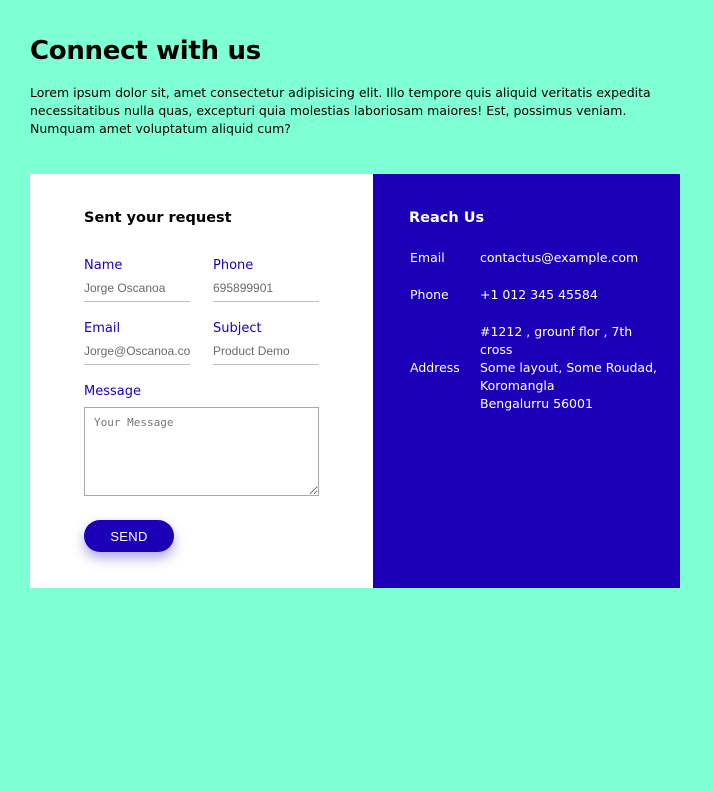 The height and width of the screenshot is (792, 714). Describe the element at coordinates (568, 376) in the screenshot. I see `address-line: Some layout, Some Roudad, Koromangla` at that location.